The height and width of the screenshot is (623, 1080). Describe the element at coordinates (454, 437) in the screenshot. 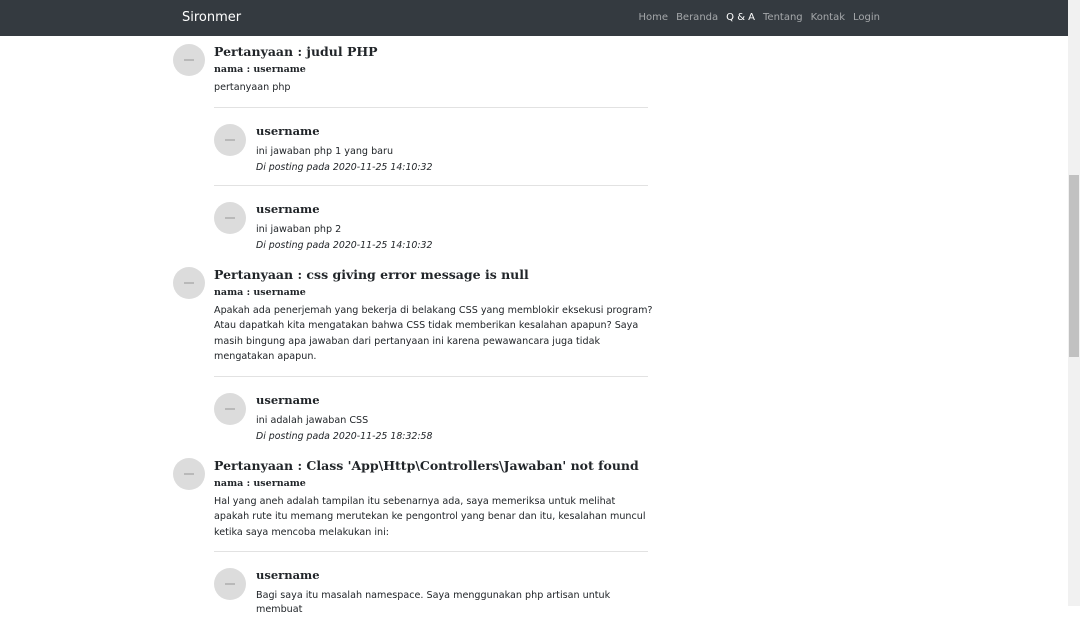

I see `answer-date: Di posting pada 2020-11-25 18:32:58` at that location.